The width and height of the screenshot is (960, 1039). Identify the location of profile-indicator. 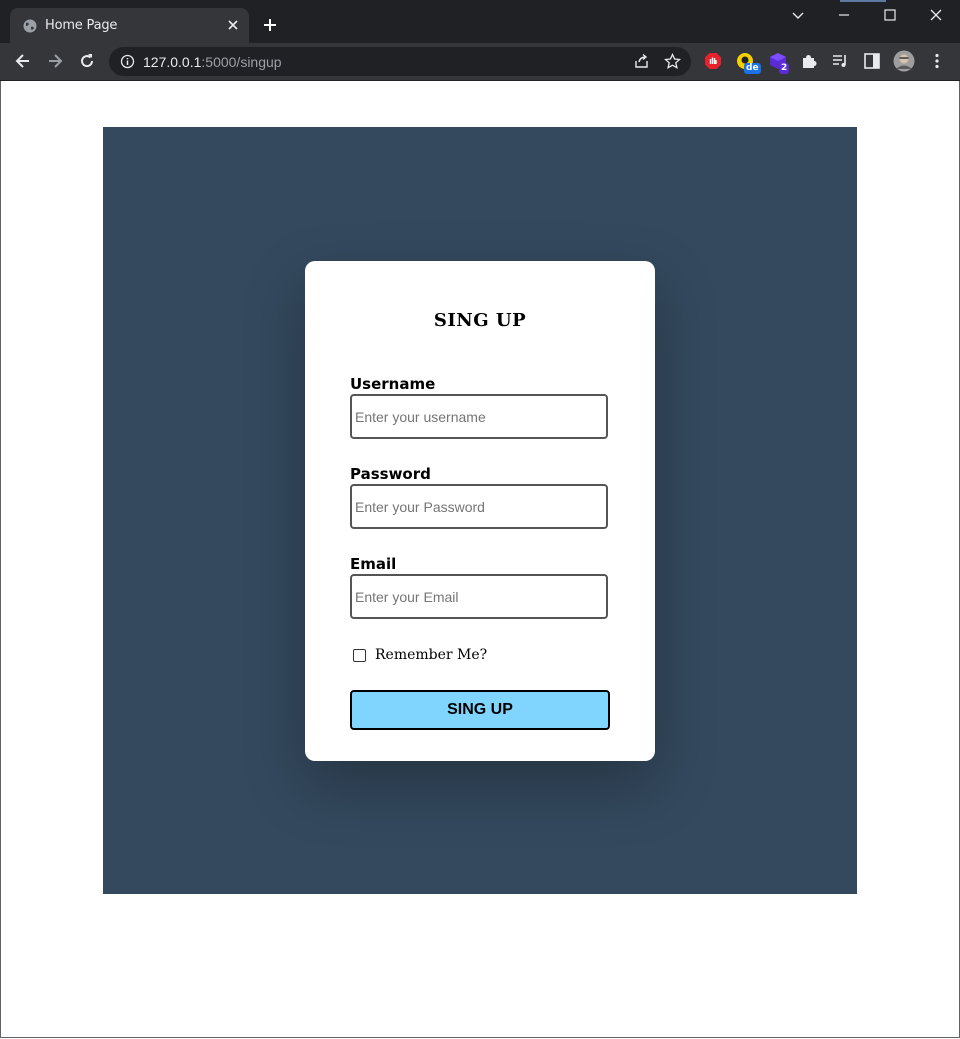
(863, 1).